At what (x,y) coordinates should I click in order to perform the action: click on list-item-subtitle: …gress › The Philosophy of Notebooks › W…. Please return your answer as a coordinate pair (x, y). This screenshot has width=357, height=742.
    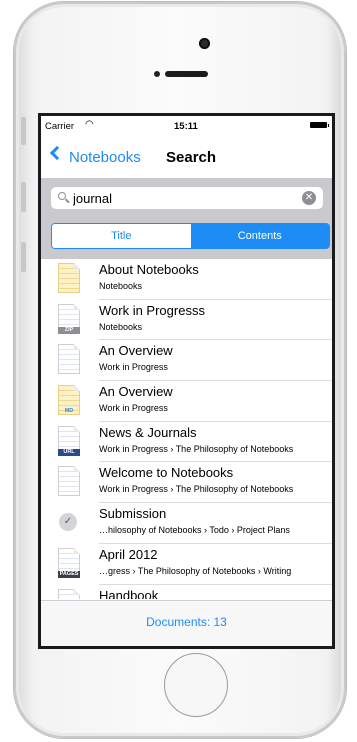
    Looking at the image, I should click on (195, 570).